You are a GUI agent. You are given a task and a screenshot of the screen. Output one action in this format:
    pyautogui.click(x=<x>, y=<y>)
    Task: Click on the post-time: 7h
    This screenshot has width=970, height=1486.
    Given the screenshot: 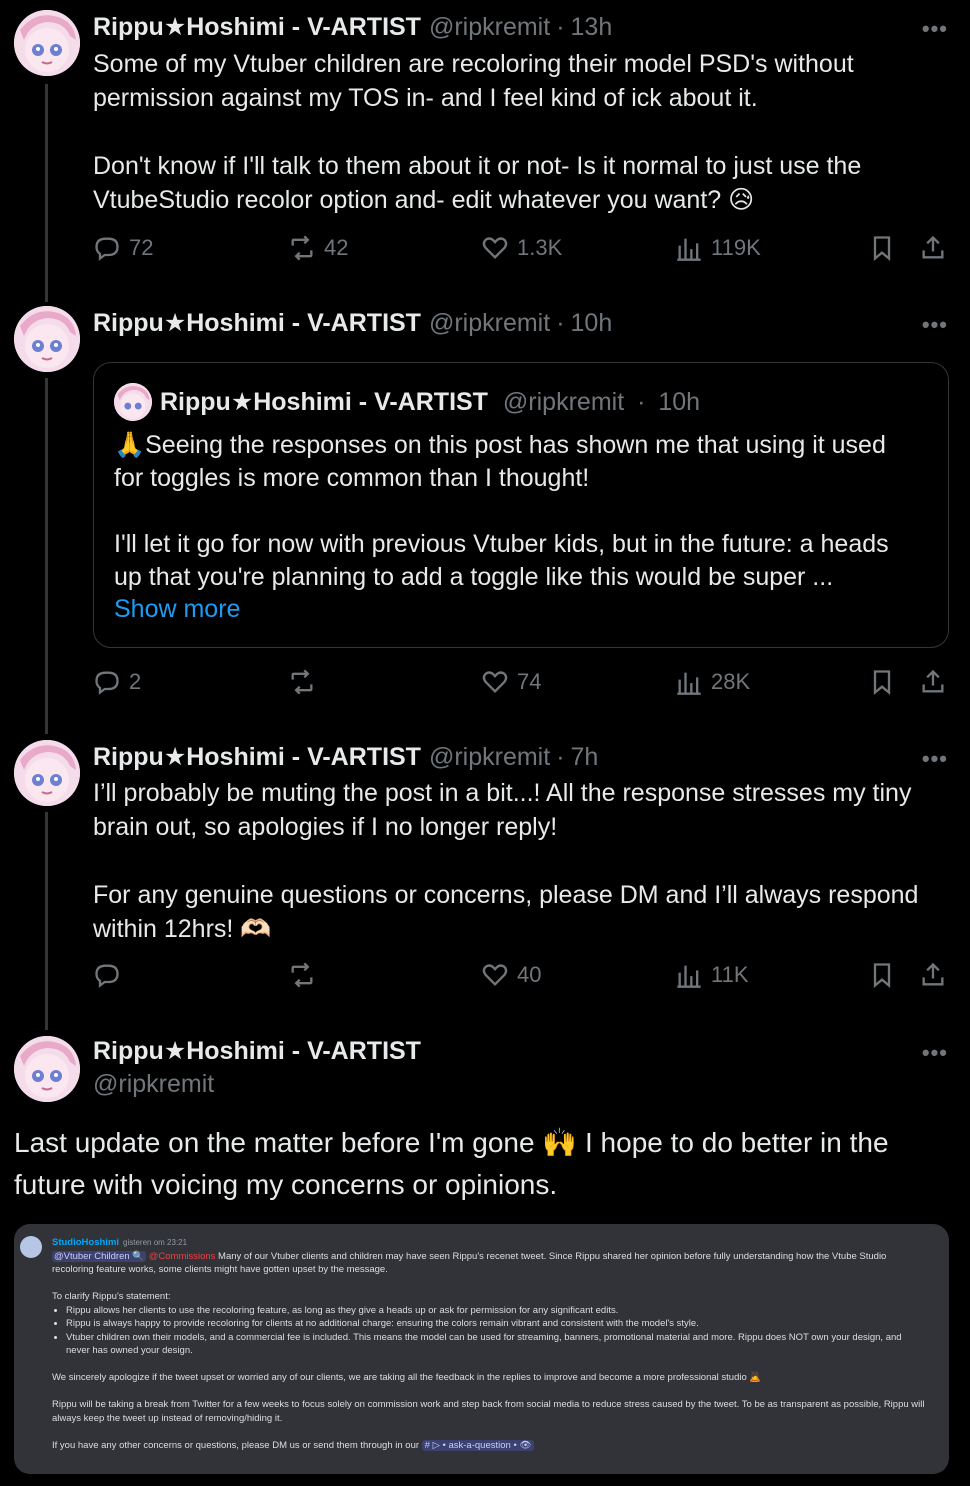 What is the action you would take?
    pyautogui.click(x=585, y=757)
    